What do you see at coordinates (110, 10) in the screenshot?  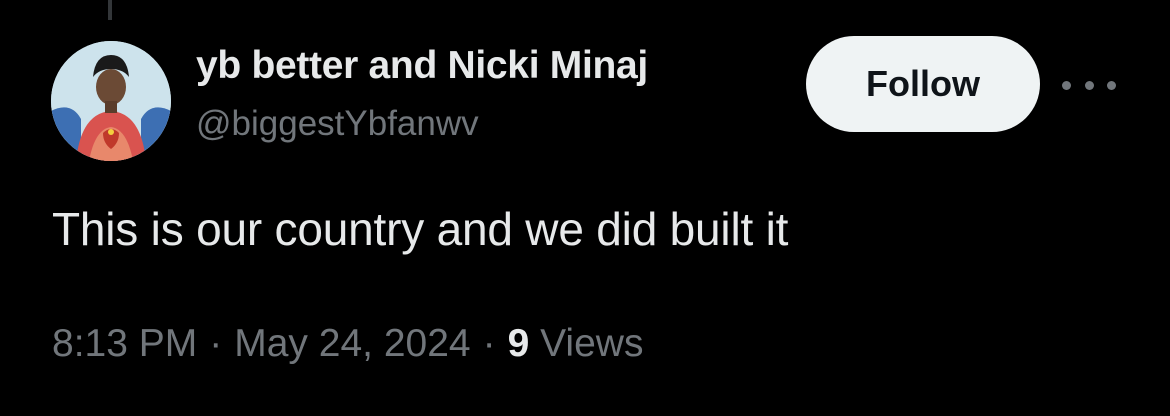 I see `thread-connector-line` at bounding box center [110, 10].